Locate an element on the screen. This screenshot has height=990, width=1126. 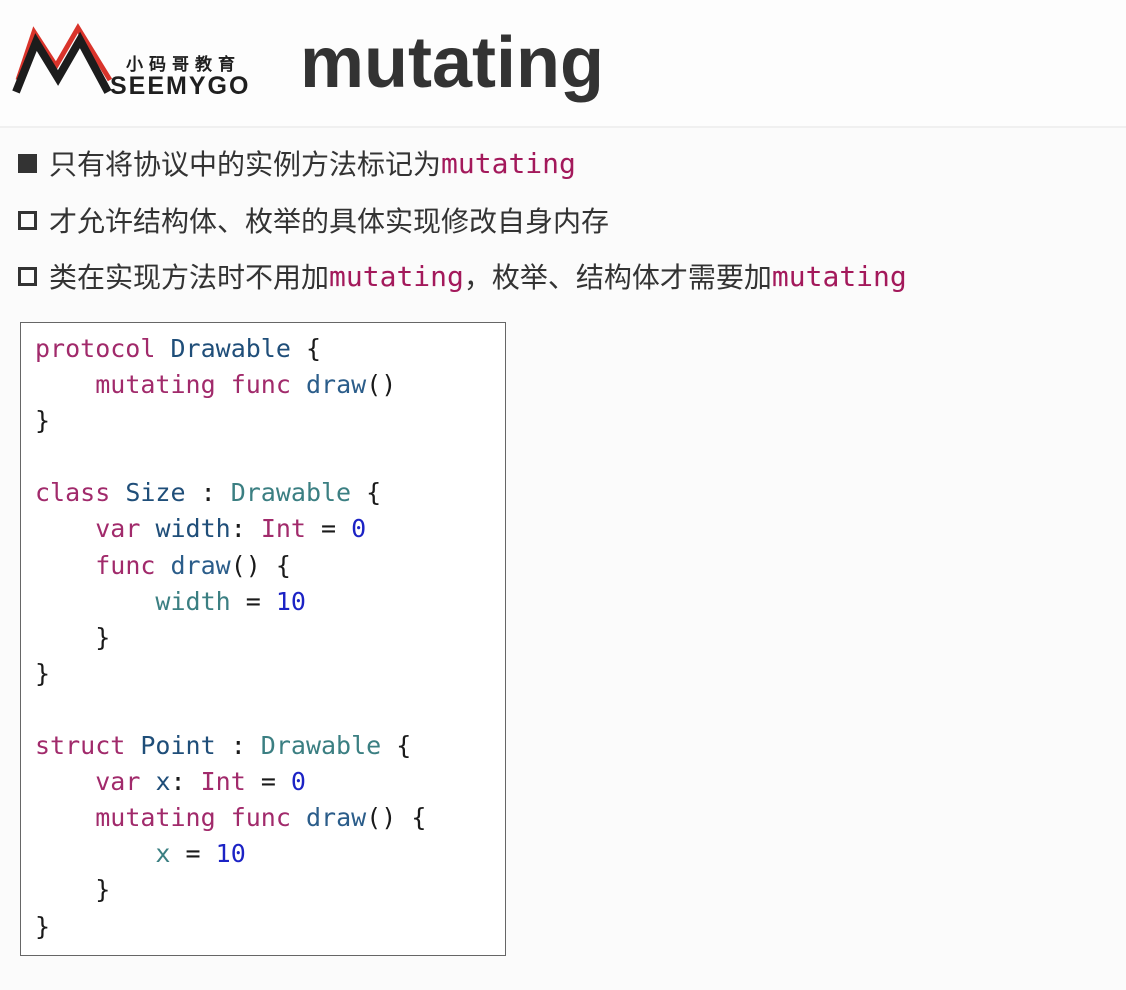
code-line: var width: Int = 0 is located at coordinates (230, 529).